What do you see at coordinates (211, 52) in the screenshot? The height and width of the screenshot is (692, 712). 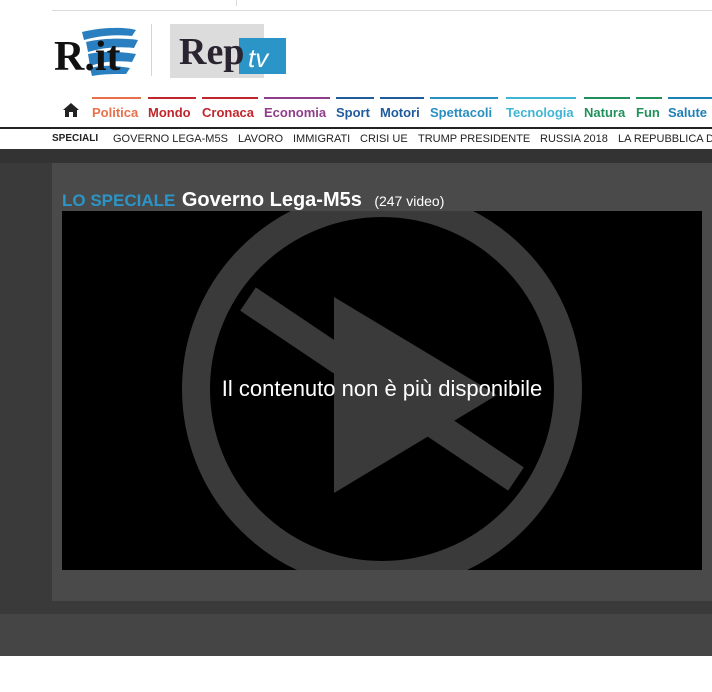 I see `rep-logo-text: Rep` at bounding box center [211, 52].